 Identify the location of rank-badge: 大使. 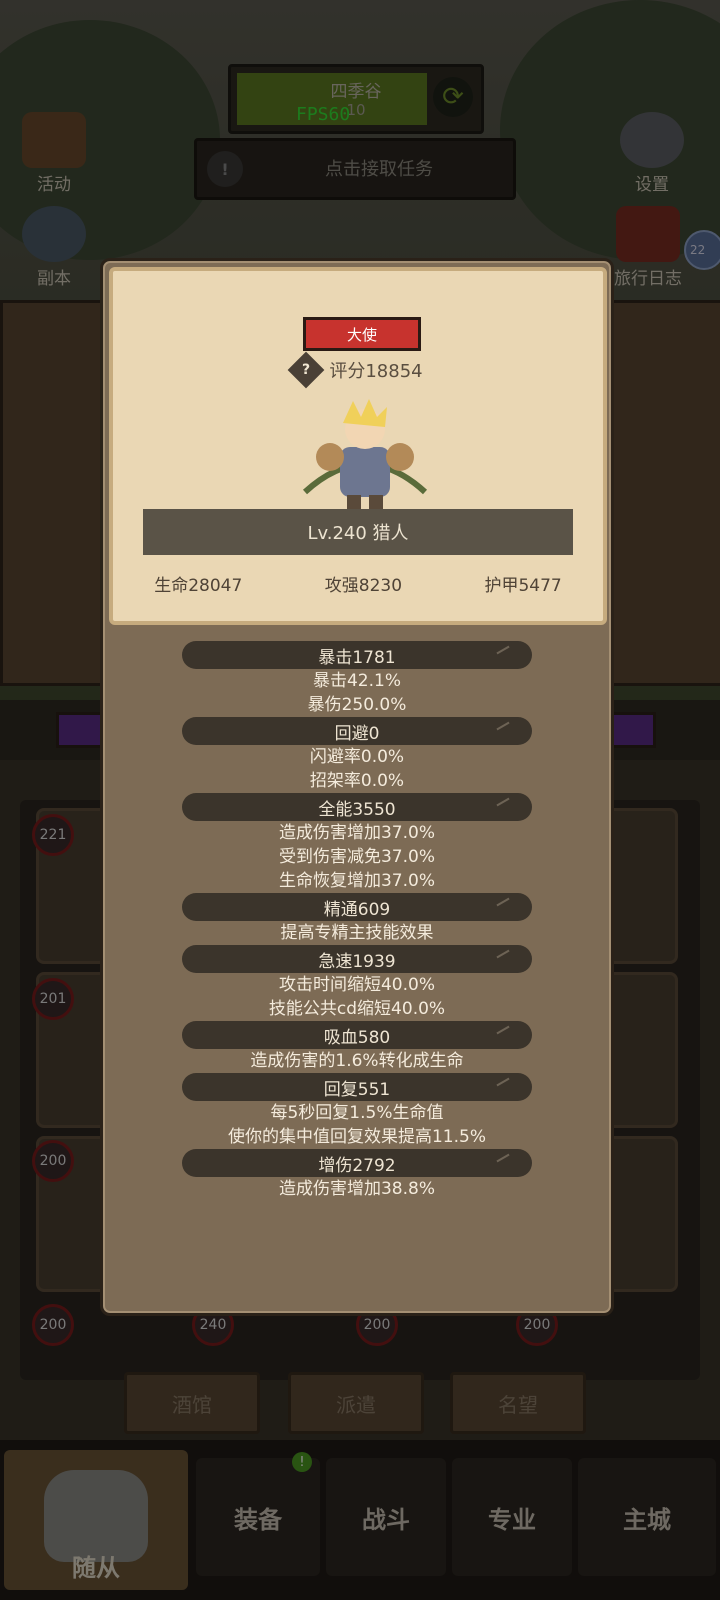
(362, 334).